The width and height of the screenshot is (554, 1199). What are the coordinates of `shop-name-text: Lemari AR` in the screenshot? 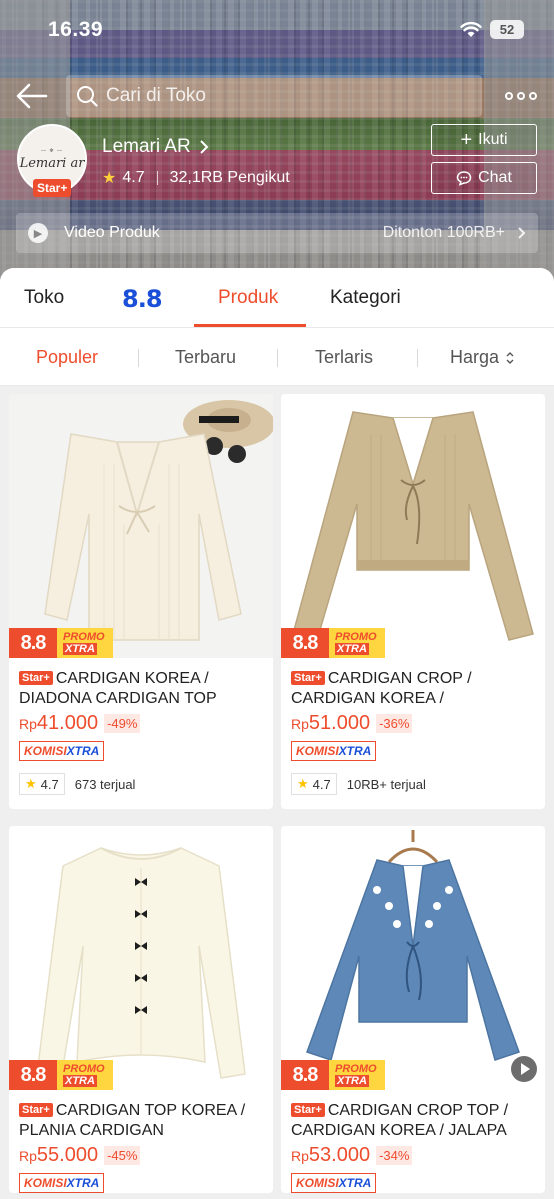 It's located at (146, 146).